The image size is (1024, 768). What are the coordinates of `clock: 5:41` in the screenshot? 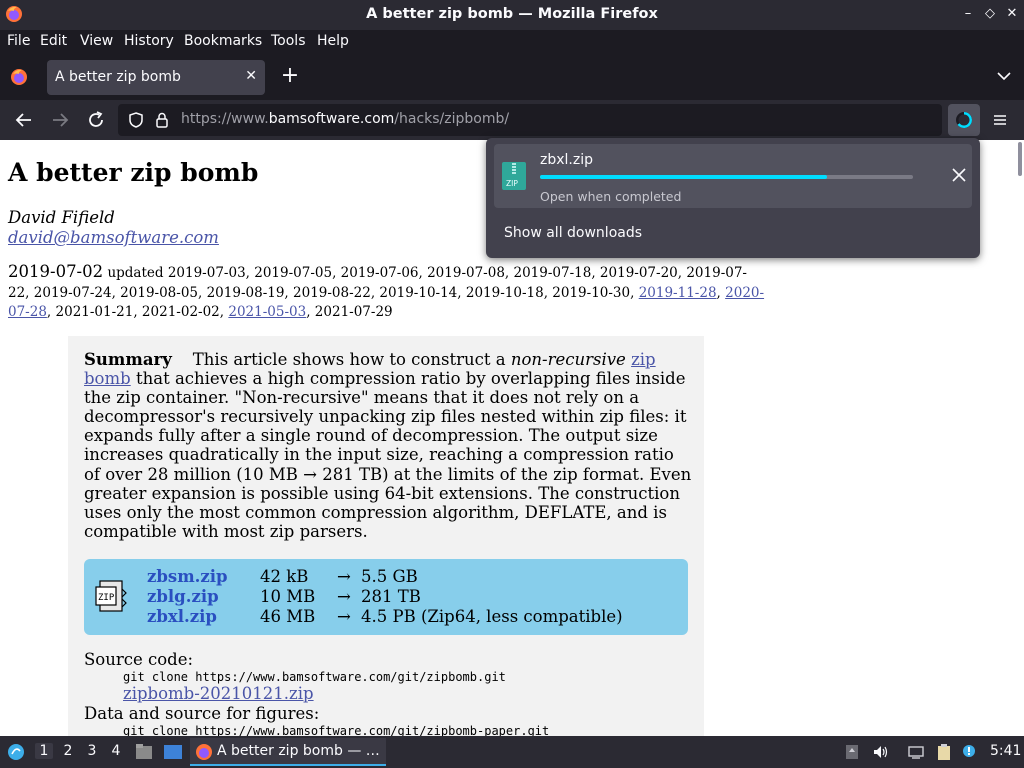 It's located at (1006, 751).